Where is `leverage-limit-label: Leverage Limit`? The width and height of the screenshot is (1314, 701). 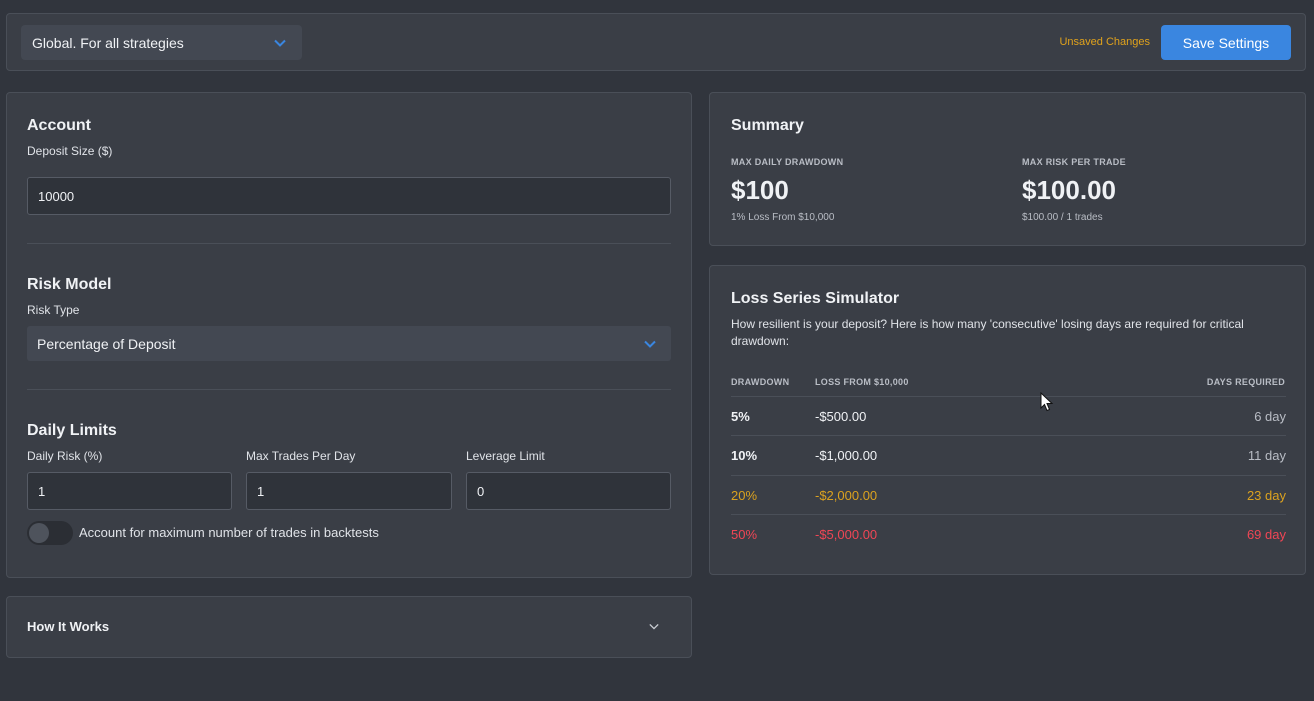 leverage-limit-label: Leverage Limit is located at coordinates (505, 456).